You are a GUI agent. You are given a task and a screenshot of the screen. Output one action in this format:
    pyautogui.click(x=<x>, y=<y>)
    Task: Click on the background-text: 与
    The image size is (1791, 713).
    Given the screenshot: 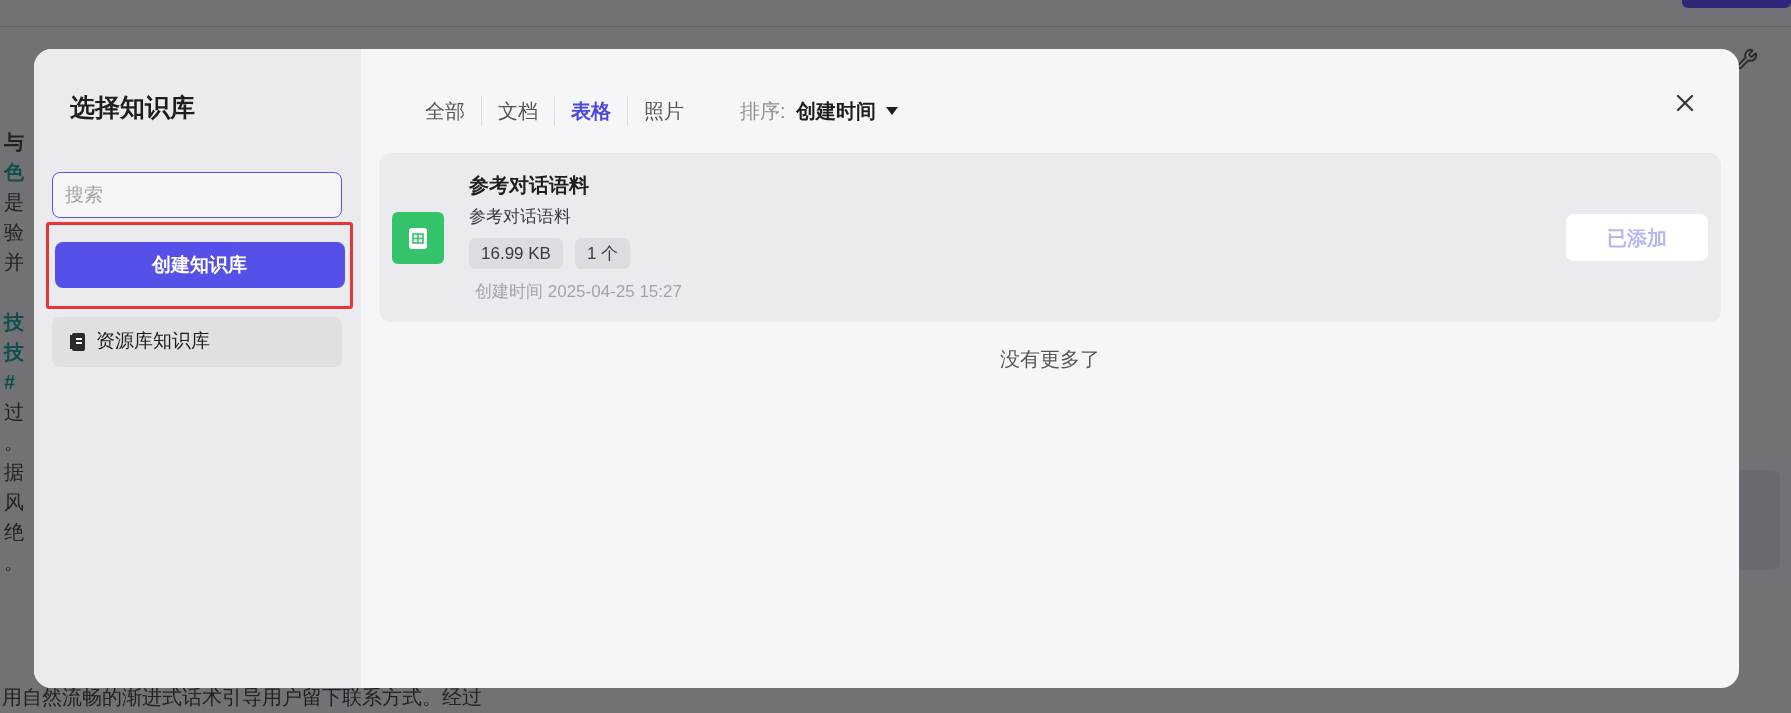 What is the action you would take?
    pyautogui.click(x=14, y=142)
    